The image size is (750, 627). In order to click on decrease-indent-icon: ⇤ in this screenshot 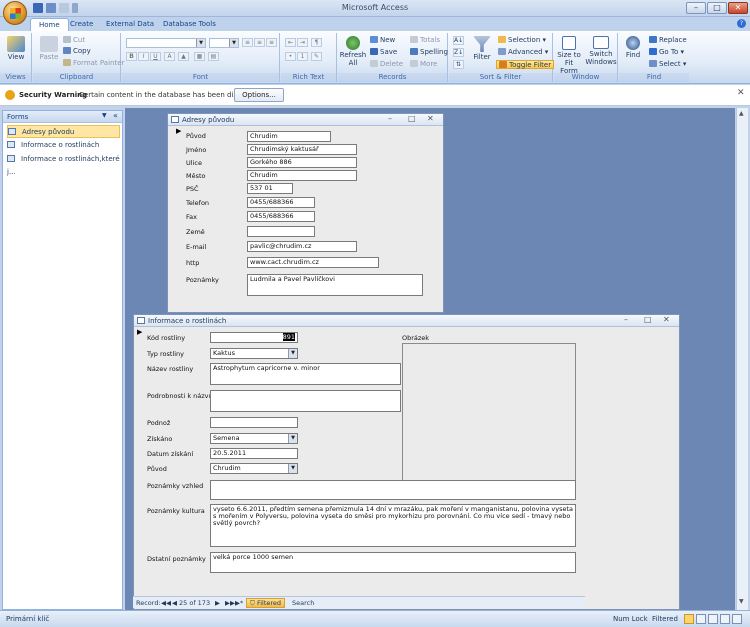, I will do `click(290, 42)`.